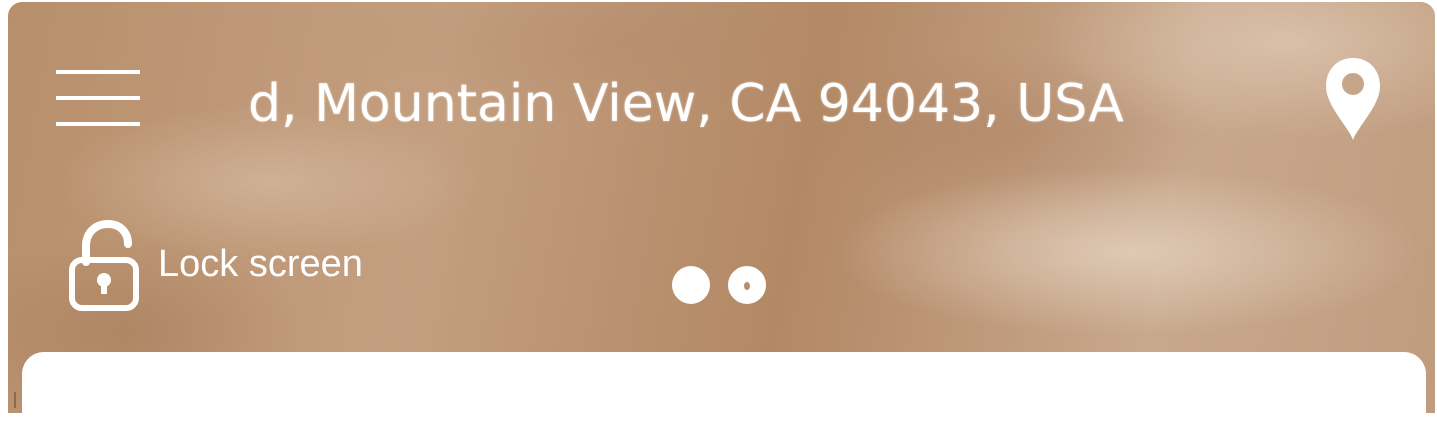 The image size is (1437, 432). Describe the element at coordinates (719, 286) in the screenshot. I see `page-indicator` at that location.